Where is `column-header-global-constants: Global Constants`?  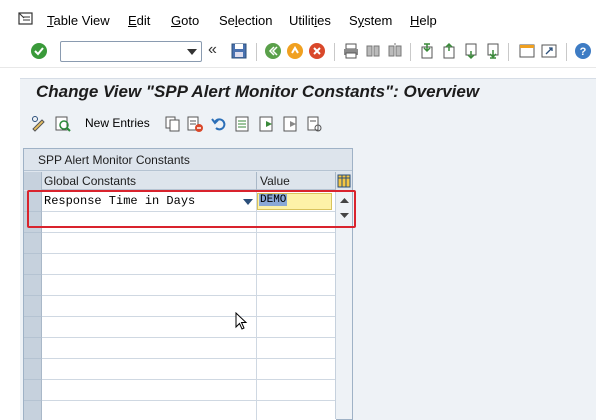 column-header-global-constants: Global Constants is located at coordinates (90, 181).